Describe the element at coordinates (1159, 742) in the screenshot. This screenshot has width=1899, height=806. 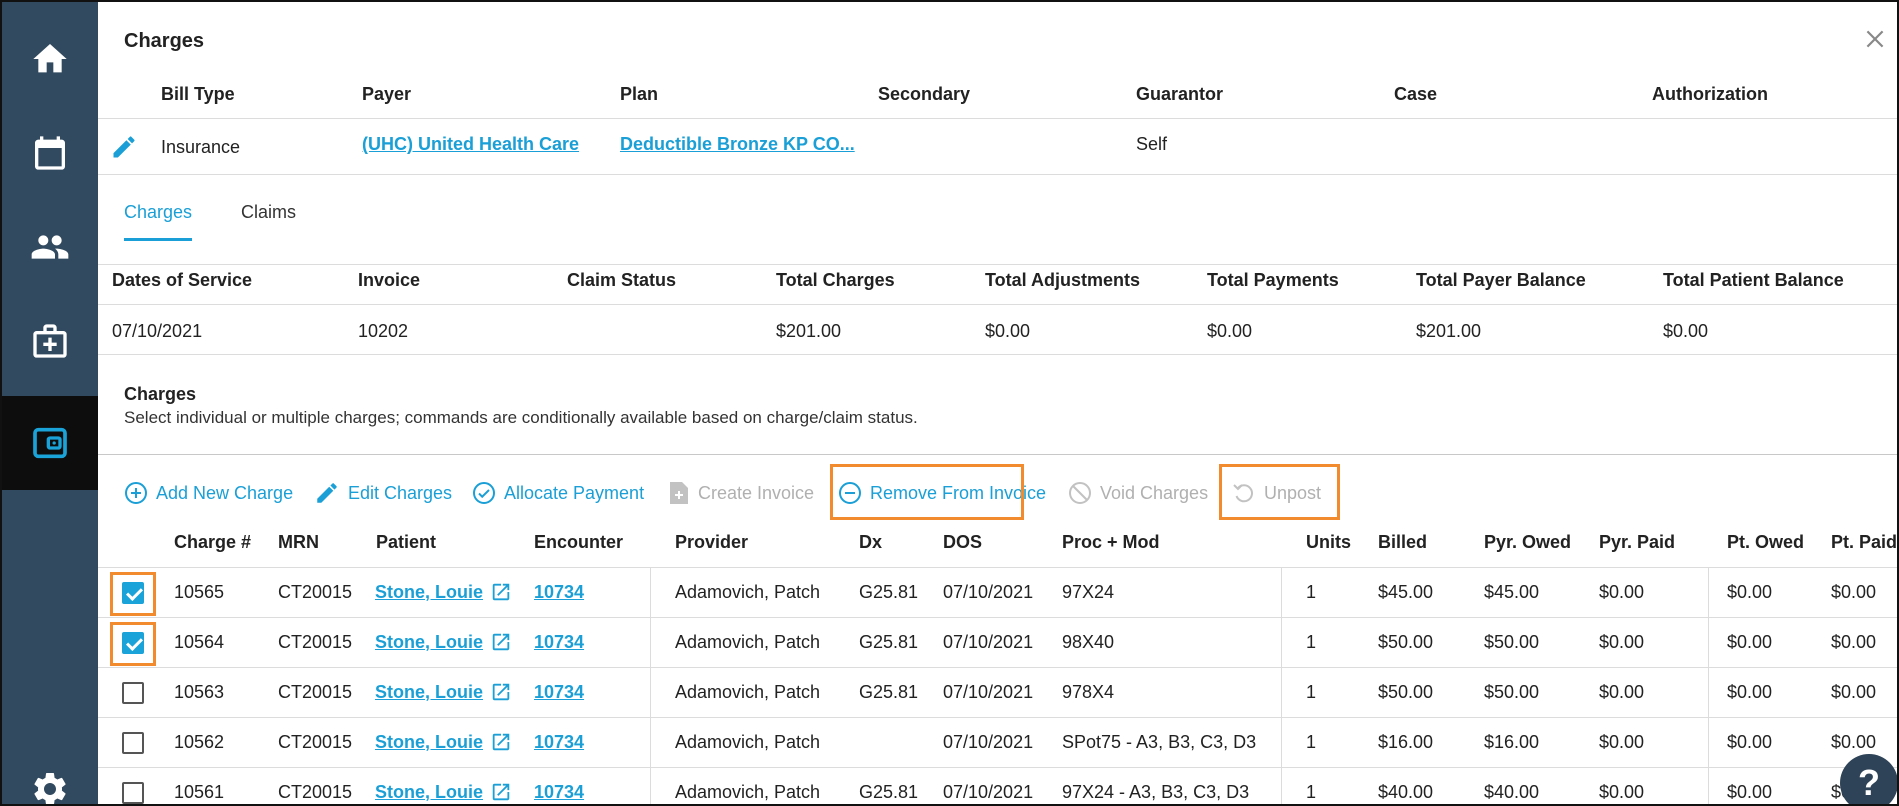
I see `cell-proc-mod: SPot75 - A3, B3, C3, D3` at that location.